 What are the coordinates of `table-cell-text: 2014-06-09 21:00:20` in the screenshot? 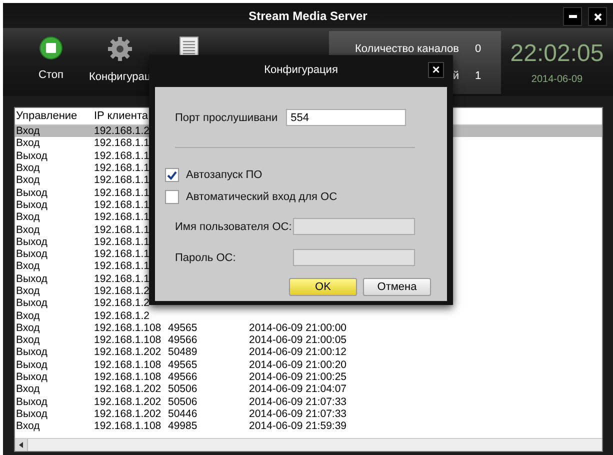 It's located at (298, 364).